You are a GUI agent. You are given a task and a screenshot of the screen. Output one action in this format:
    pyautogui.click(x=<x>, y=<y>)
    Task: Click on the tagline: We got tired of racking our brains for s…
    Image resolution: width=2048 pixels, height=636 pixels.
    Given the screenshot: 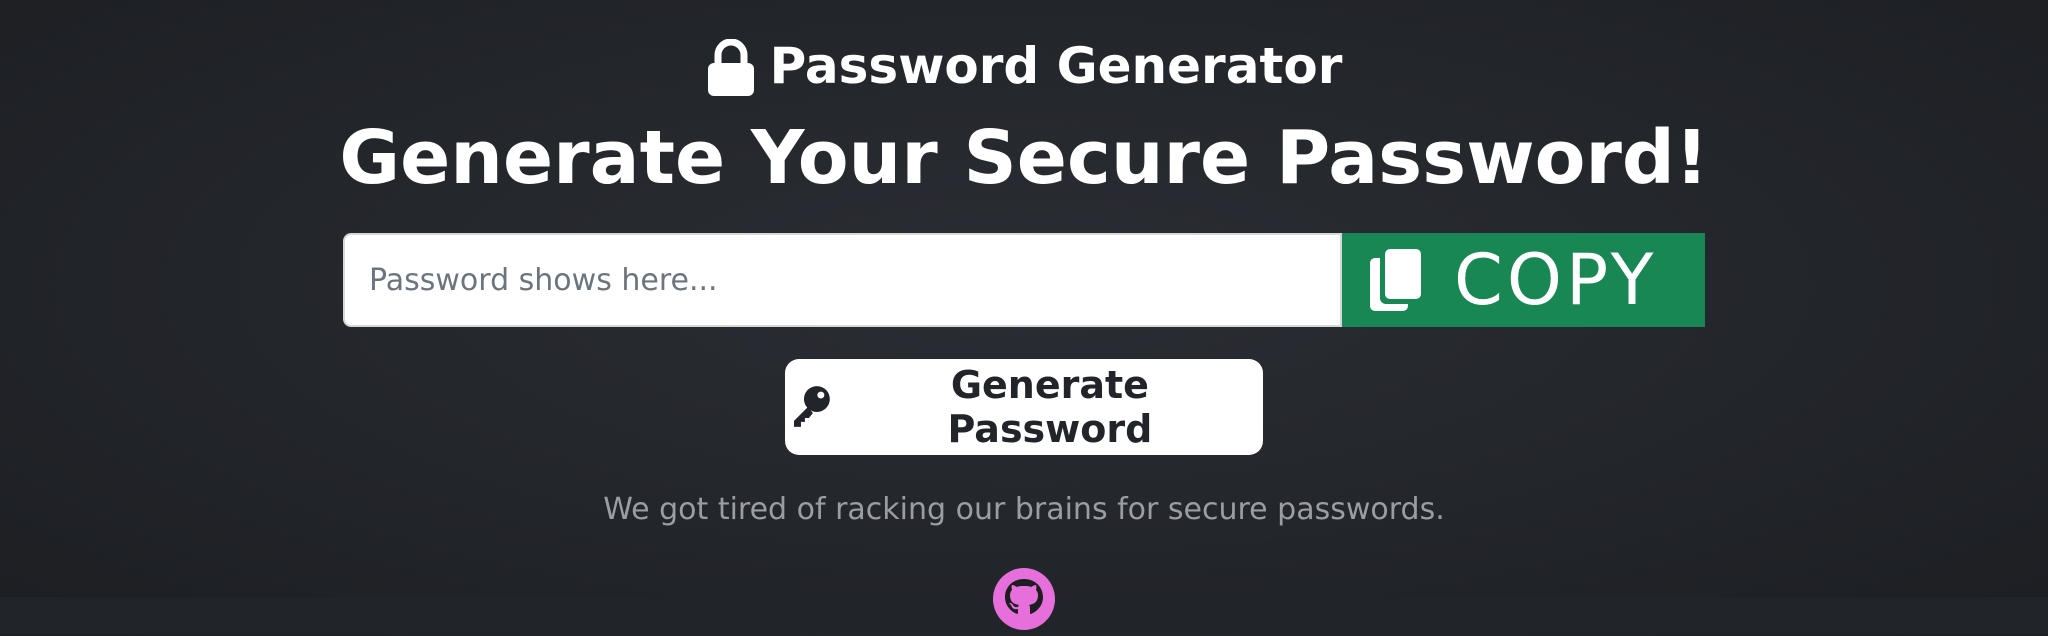 What is the action you would take?
    pyautogui.click(x=1024, y=509)
    